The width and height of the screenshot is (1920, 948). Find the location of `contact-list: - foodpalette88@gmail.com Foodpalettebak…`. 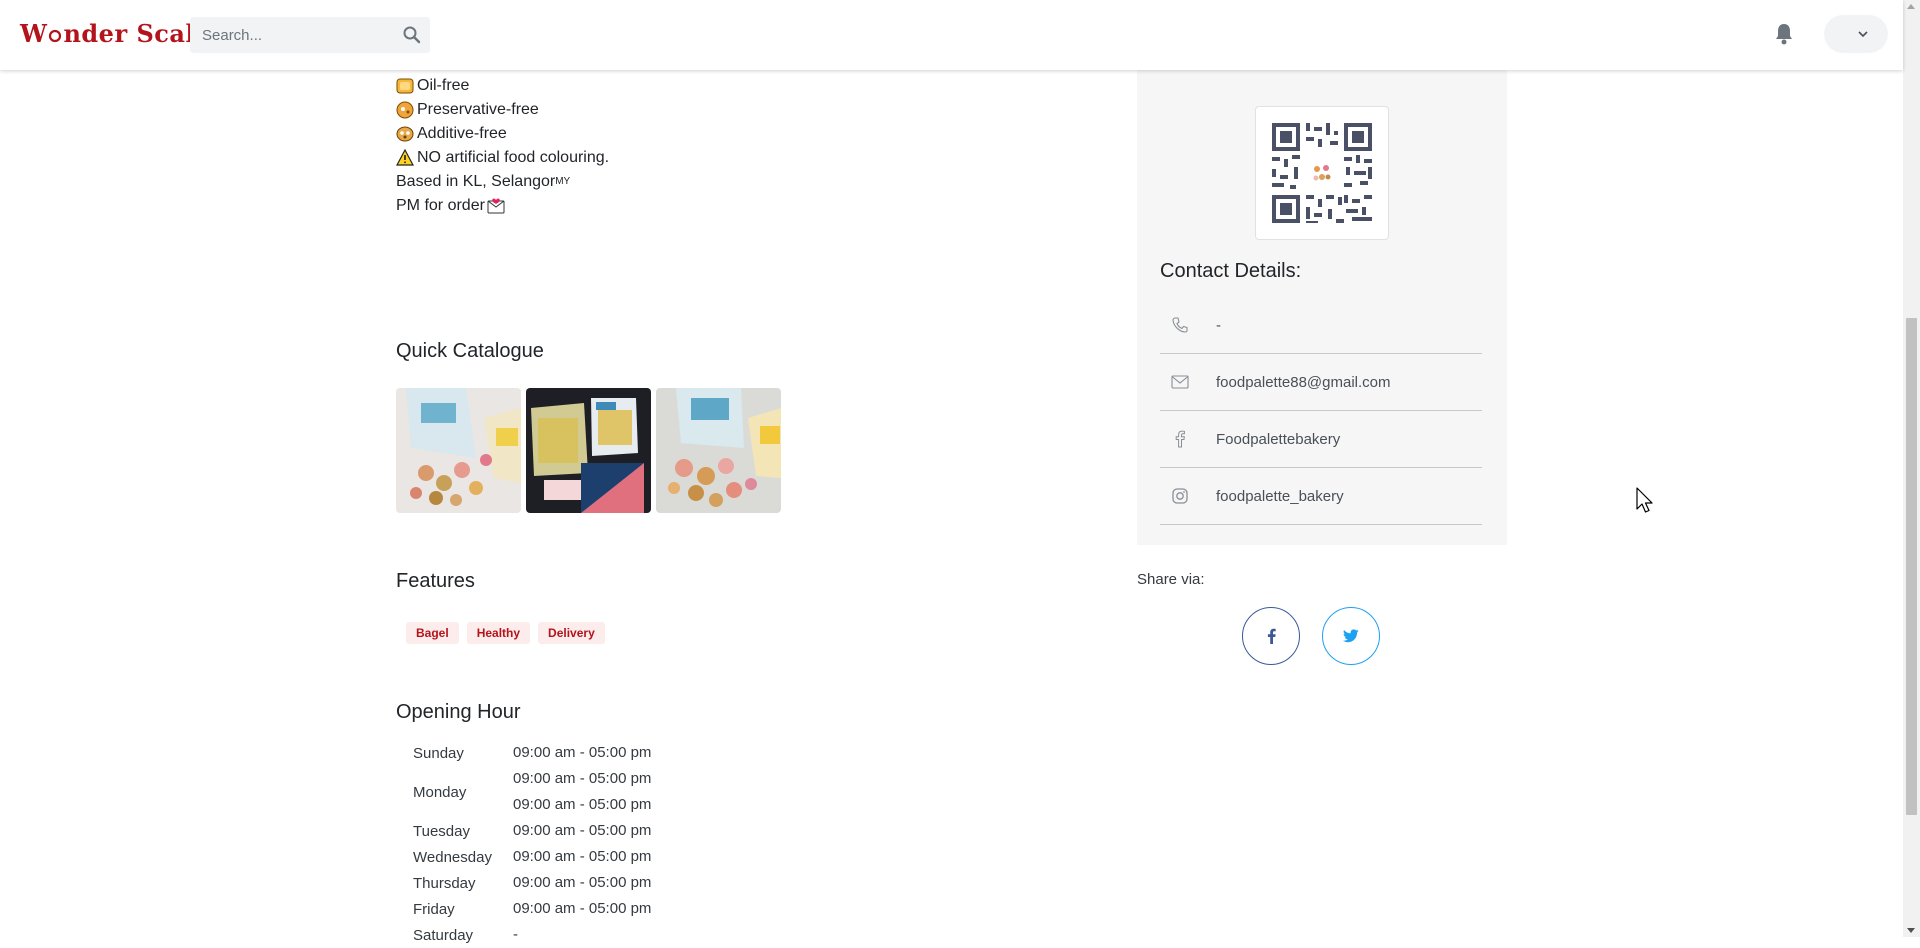

contact-list: - foodpalette88@gmail.com Foodpalettebak… is located at coordinates (1321, 411).